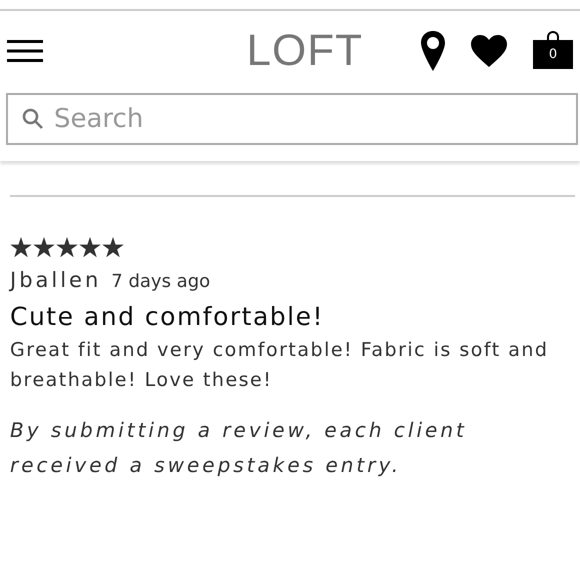  I want to click on logo: LOFT, so click(304, 51).